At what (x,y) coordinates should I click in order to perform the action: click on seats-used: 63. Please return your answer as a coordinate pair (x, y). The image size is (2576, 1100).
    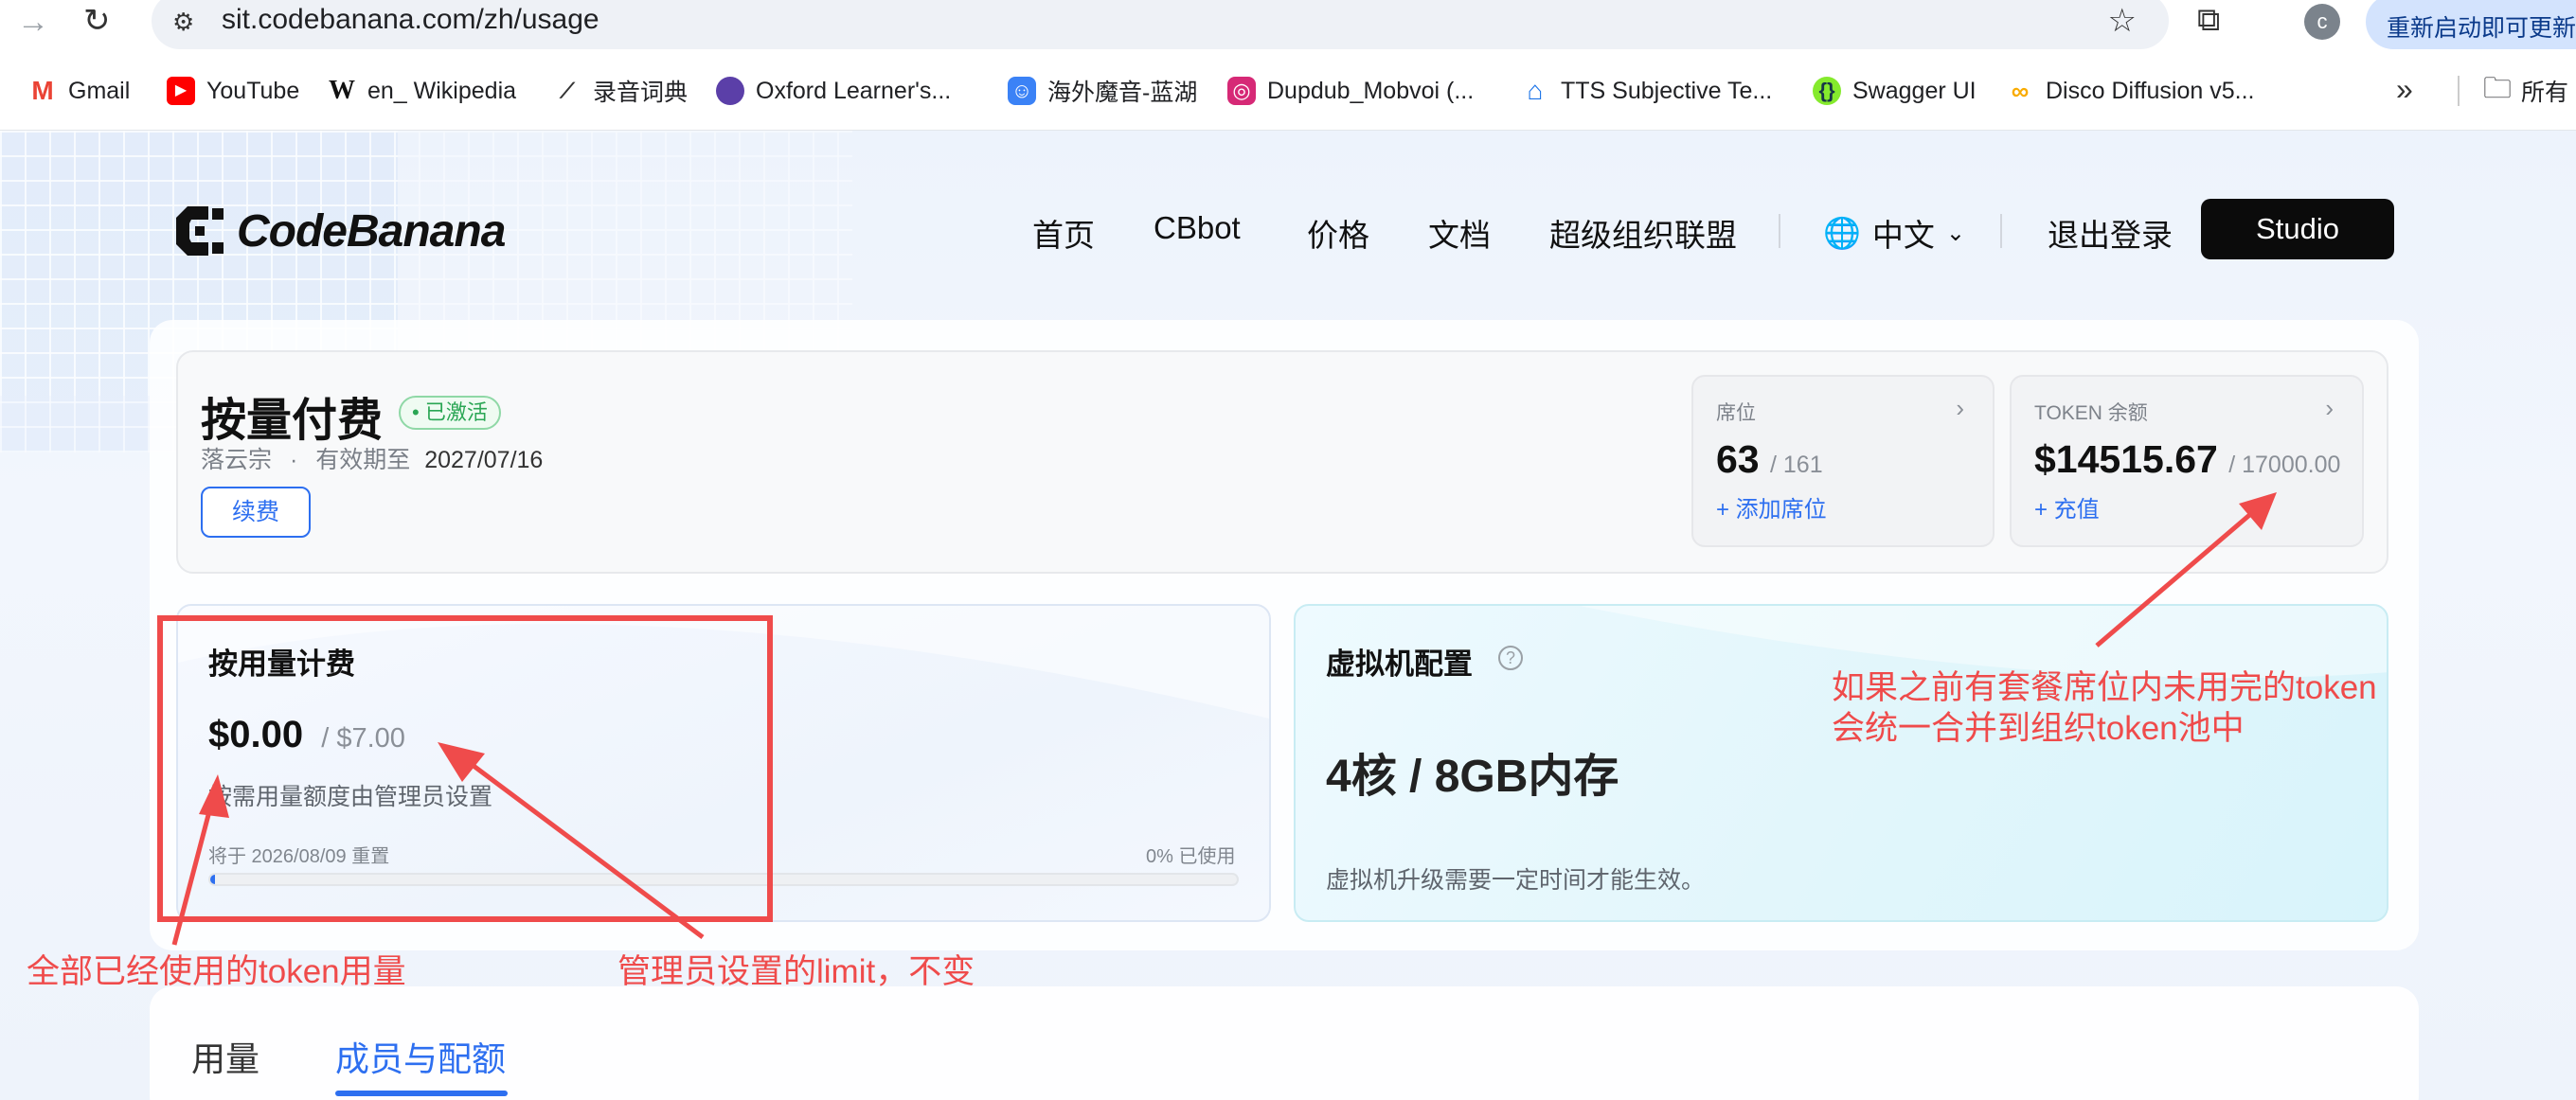
    Looking at the image, I should click on (1738, 459).